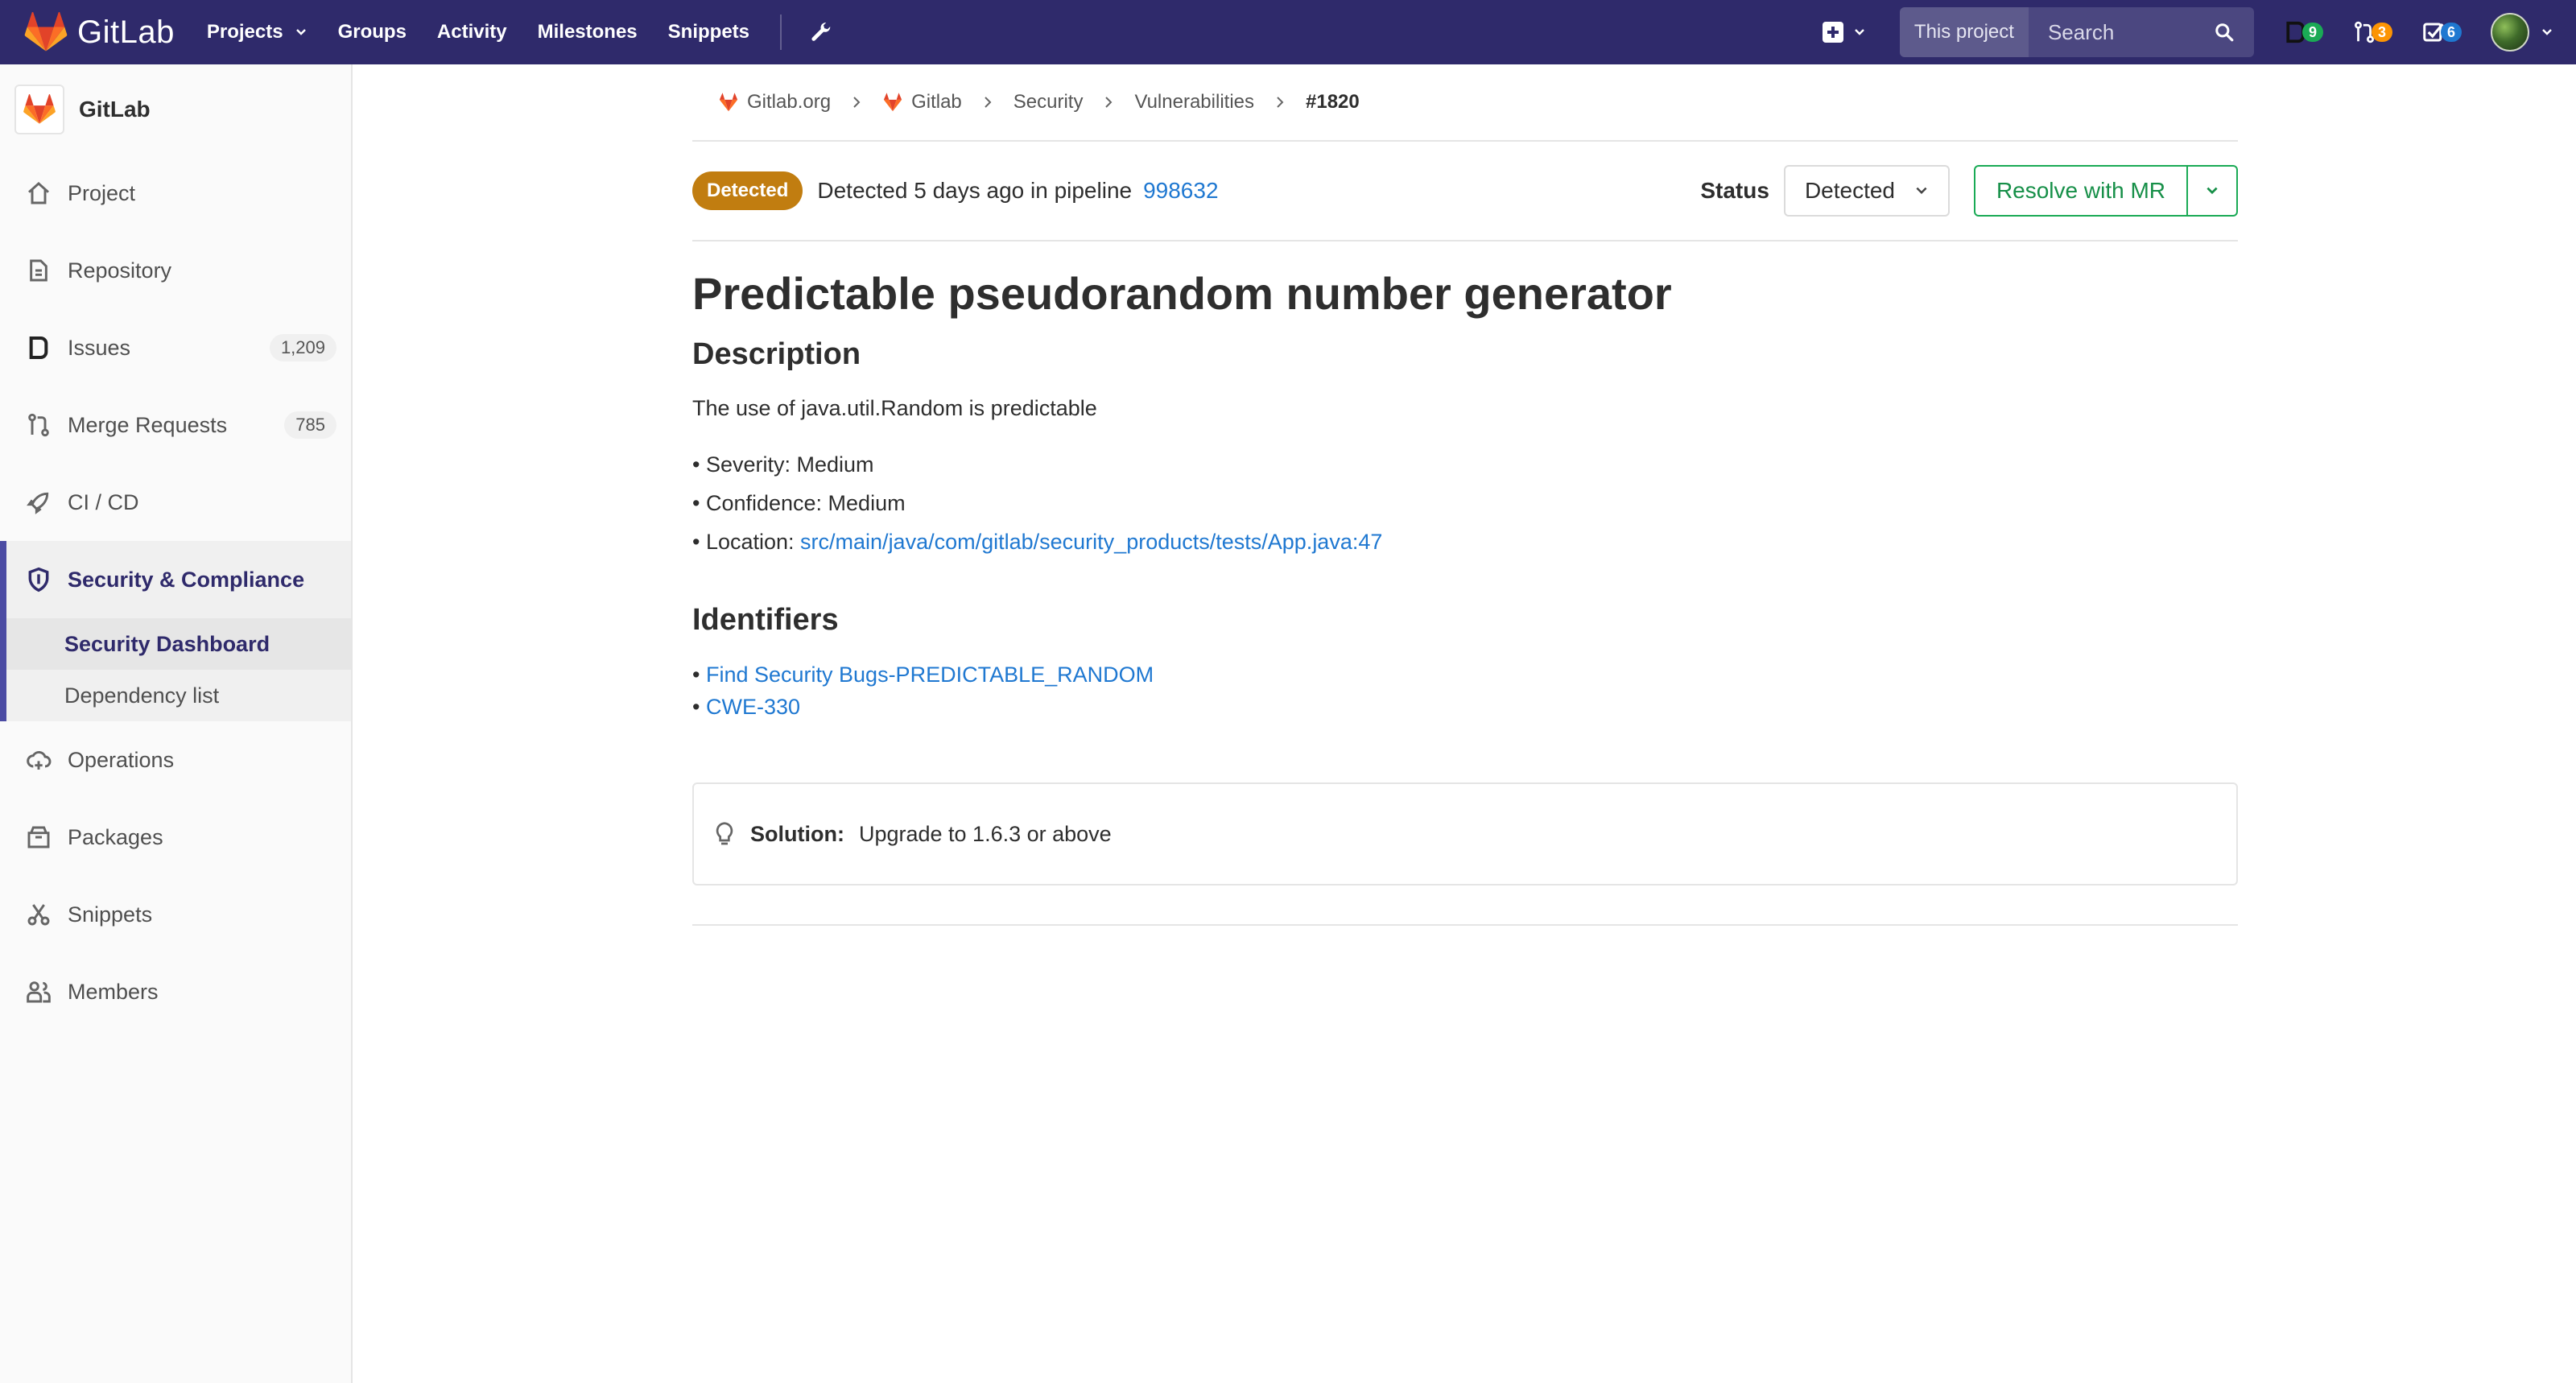  What do you see at coordinates (103, 502) in the screenshot?
I see `sidebar-item-label: CI / CD` at bounding box center [103, 502].